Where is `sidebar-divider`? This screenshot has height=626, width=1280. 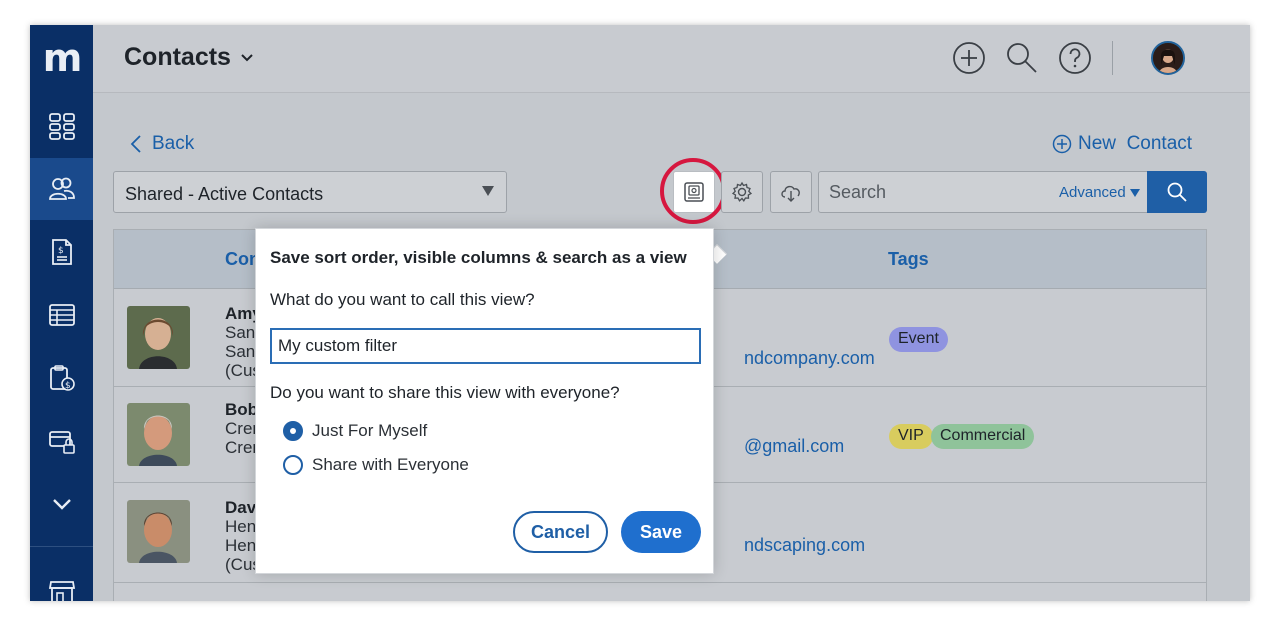 sidebar-divider is located at coordinates (61, 546).